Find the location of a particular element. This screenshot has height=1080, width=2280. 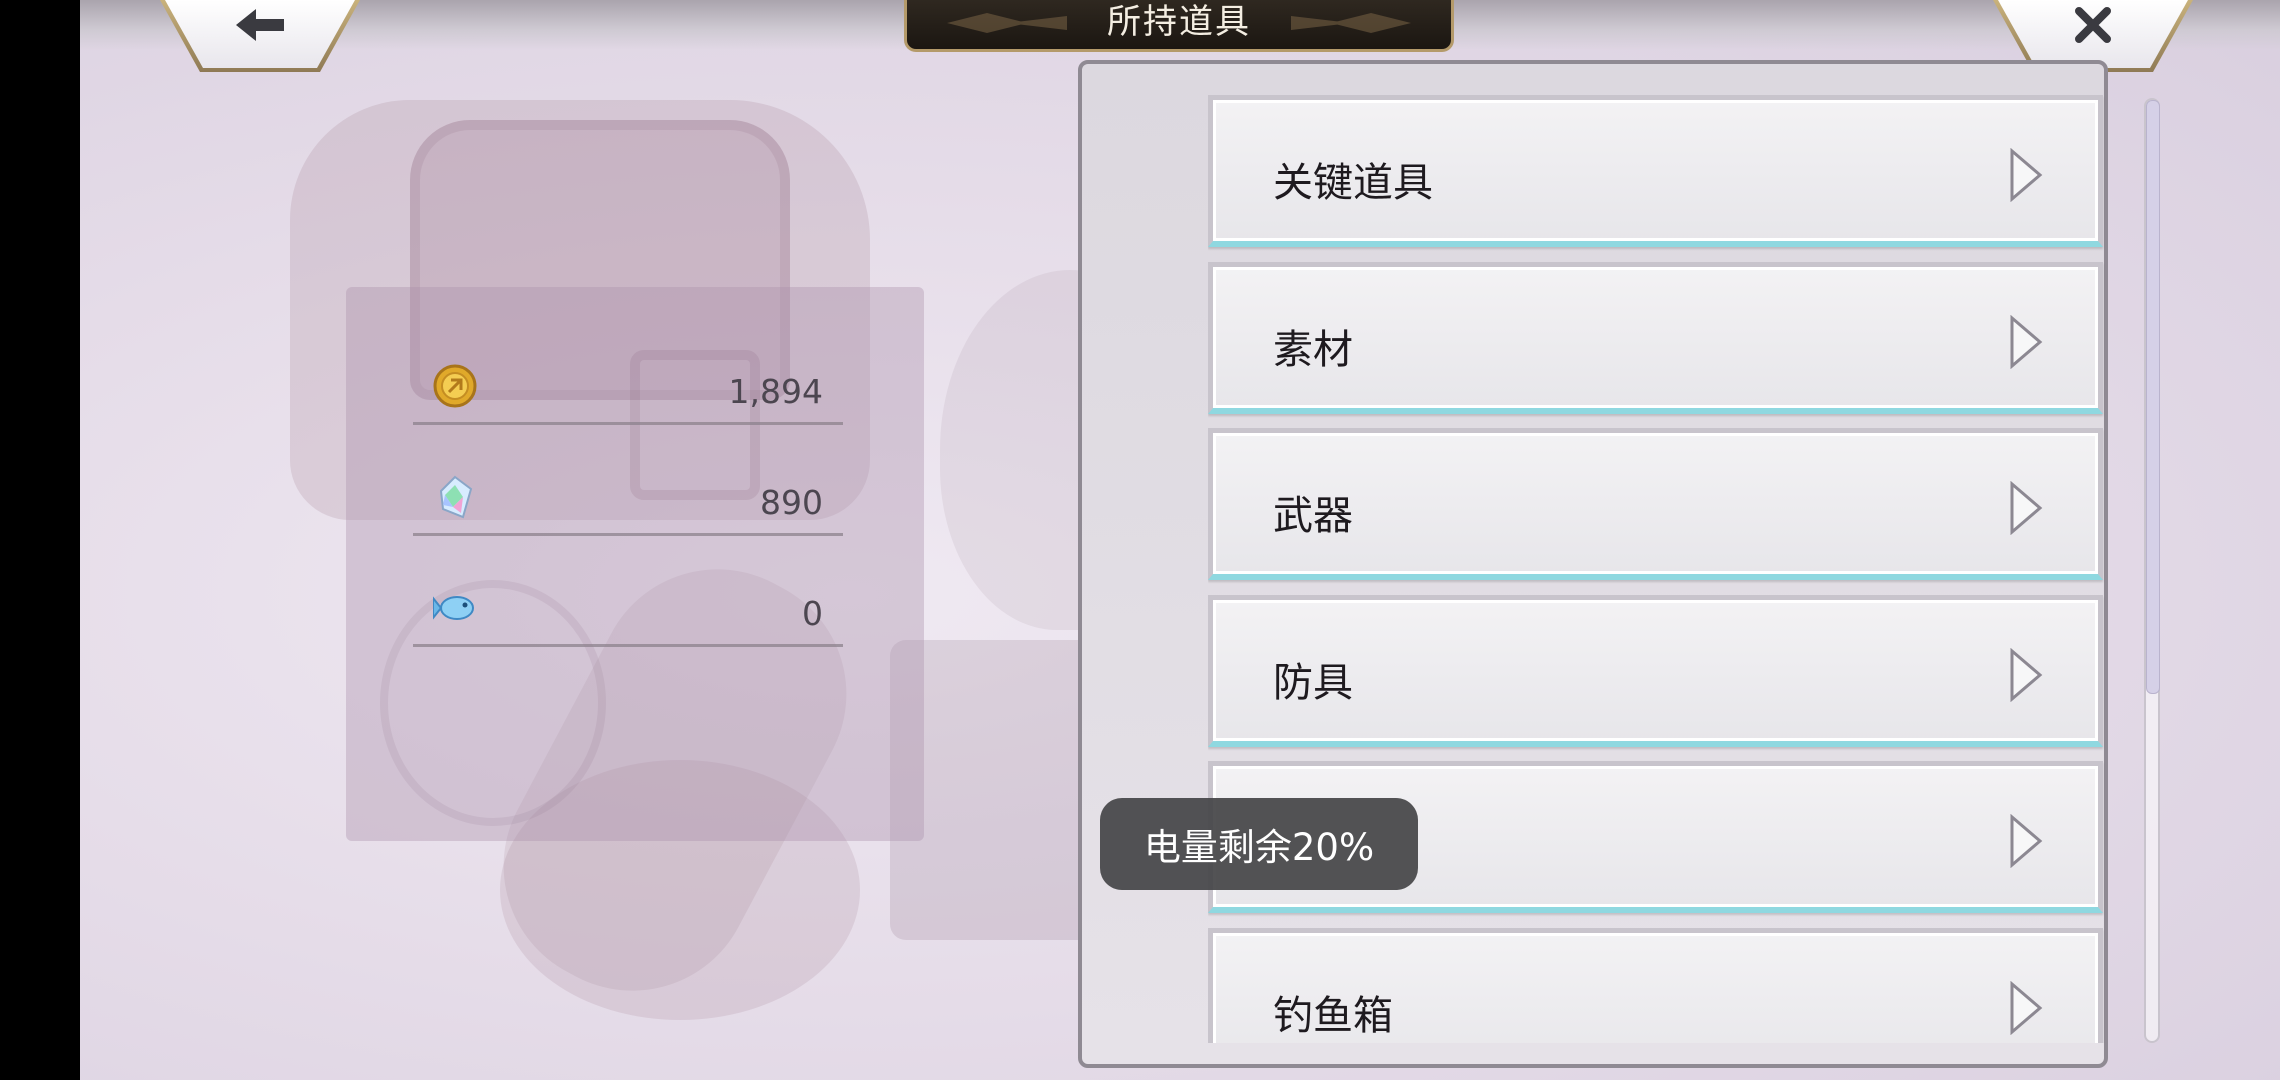

scrollbar-thumb is located at coordinates (2153, 397).